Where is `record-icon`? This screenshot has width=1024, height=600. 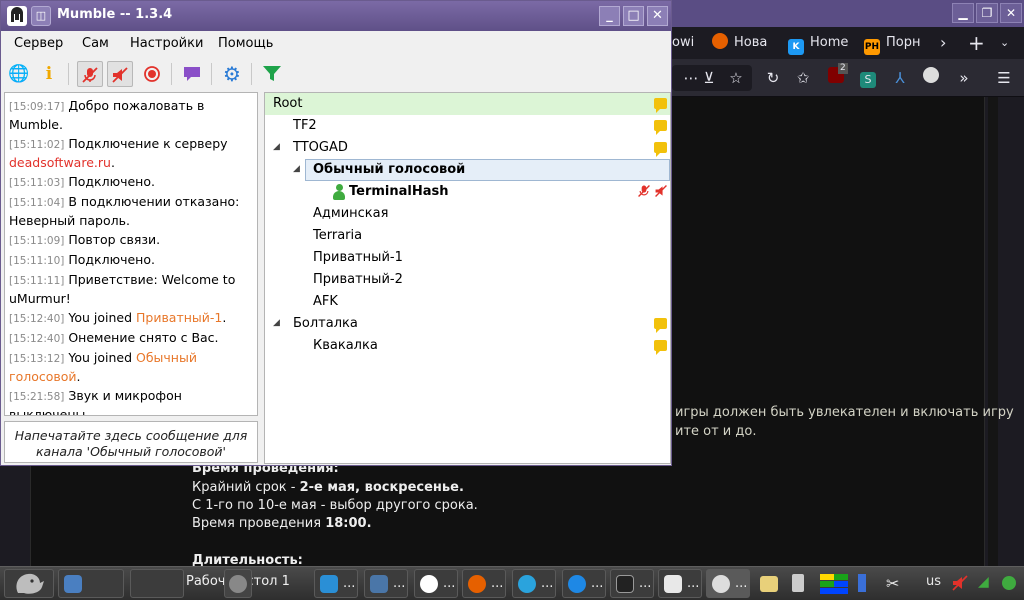
record-icon is located at coordinates (152, 74).